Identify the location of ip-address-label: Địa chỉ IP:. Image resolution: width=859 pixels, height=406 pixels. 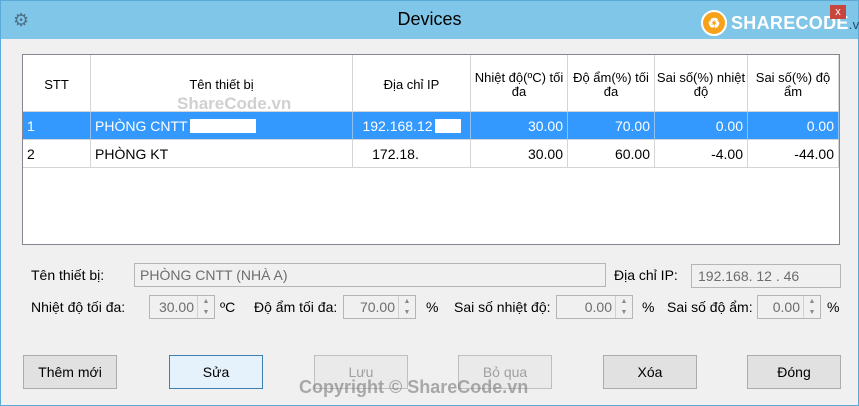
(646, 275).